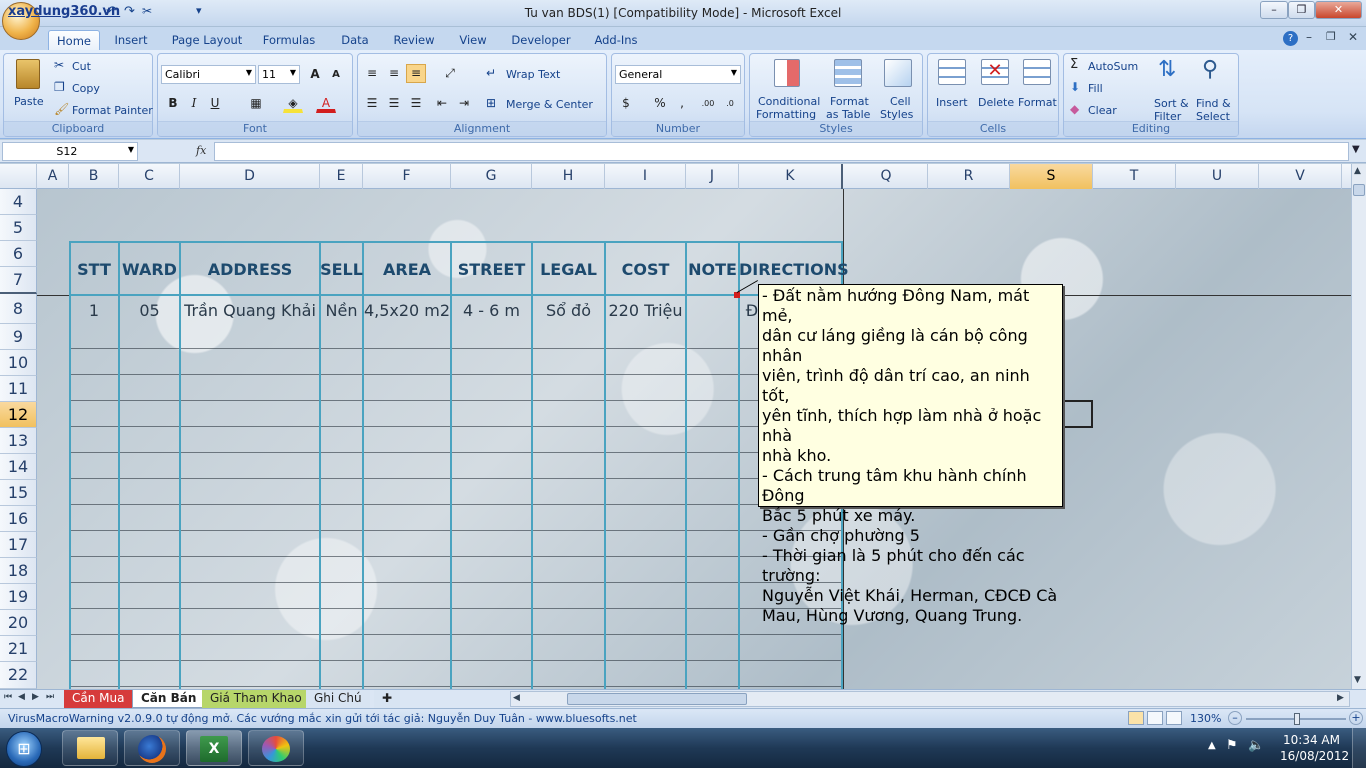 The image size is (1366, 768). Describe the element at coordinates (886, 176) in the screenshot. I see `col-header-q: Q` at that location.